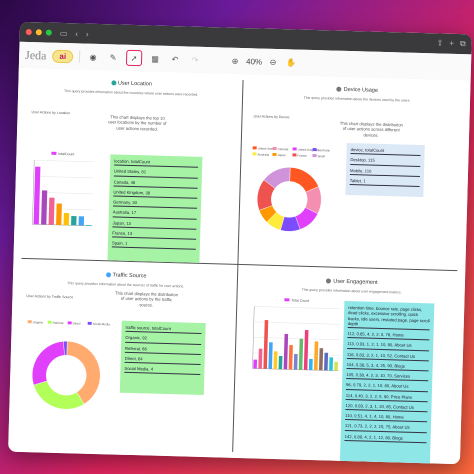  What do you see at coordinates (108, 275) in the screenshot?
I see `traffic-icon` at bounding box center [108, 275].